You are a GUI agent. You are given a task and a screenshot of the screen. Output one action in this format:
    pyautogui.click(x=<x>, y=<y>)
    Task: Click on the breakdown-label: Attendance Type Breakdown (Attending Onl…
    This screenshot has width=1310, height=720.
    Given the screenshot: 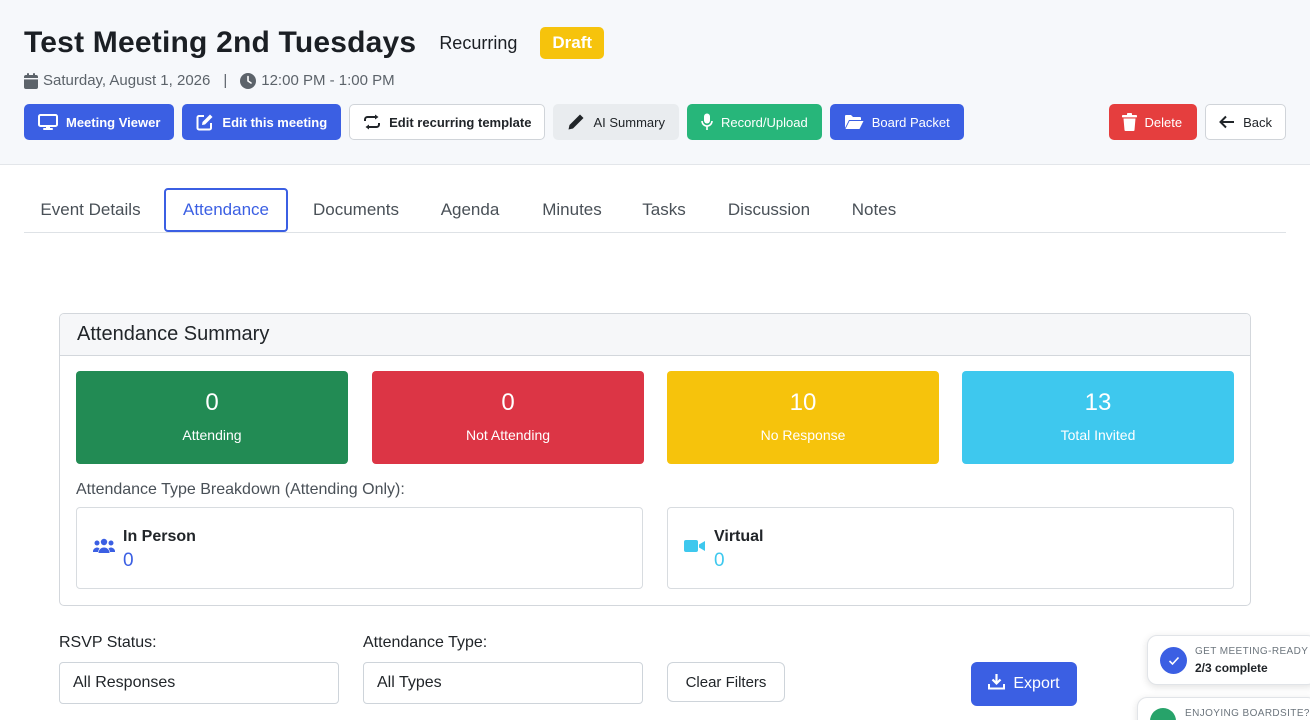 What is the action you would take?
    pyautogui.click(x=240, y=489)
    